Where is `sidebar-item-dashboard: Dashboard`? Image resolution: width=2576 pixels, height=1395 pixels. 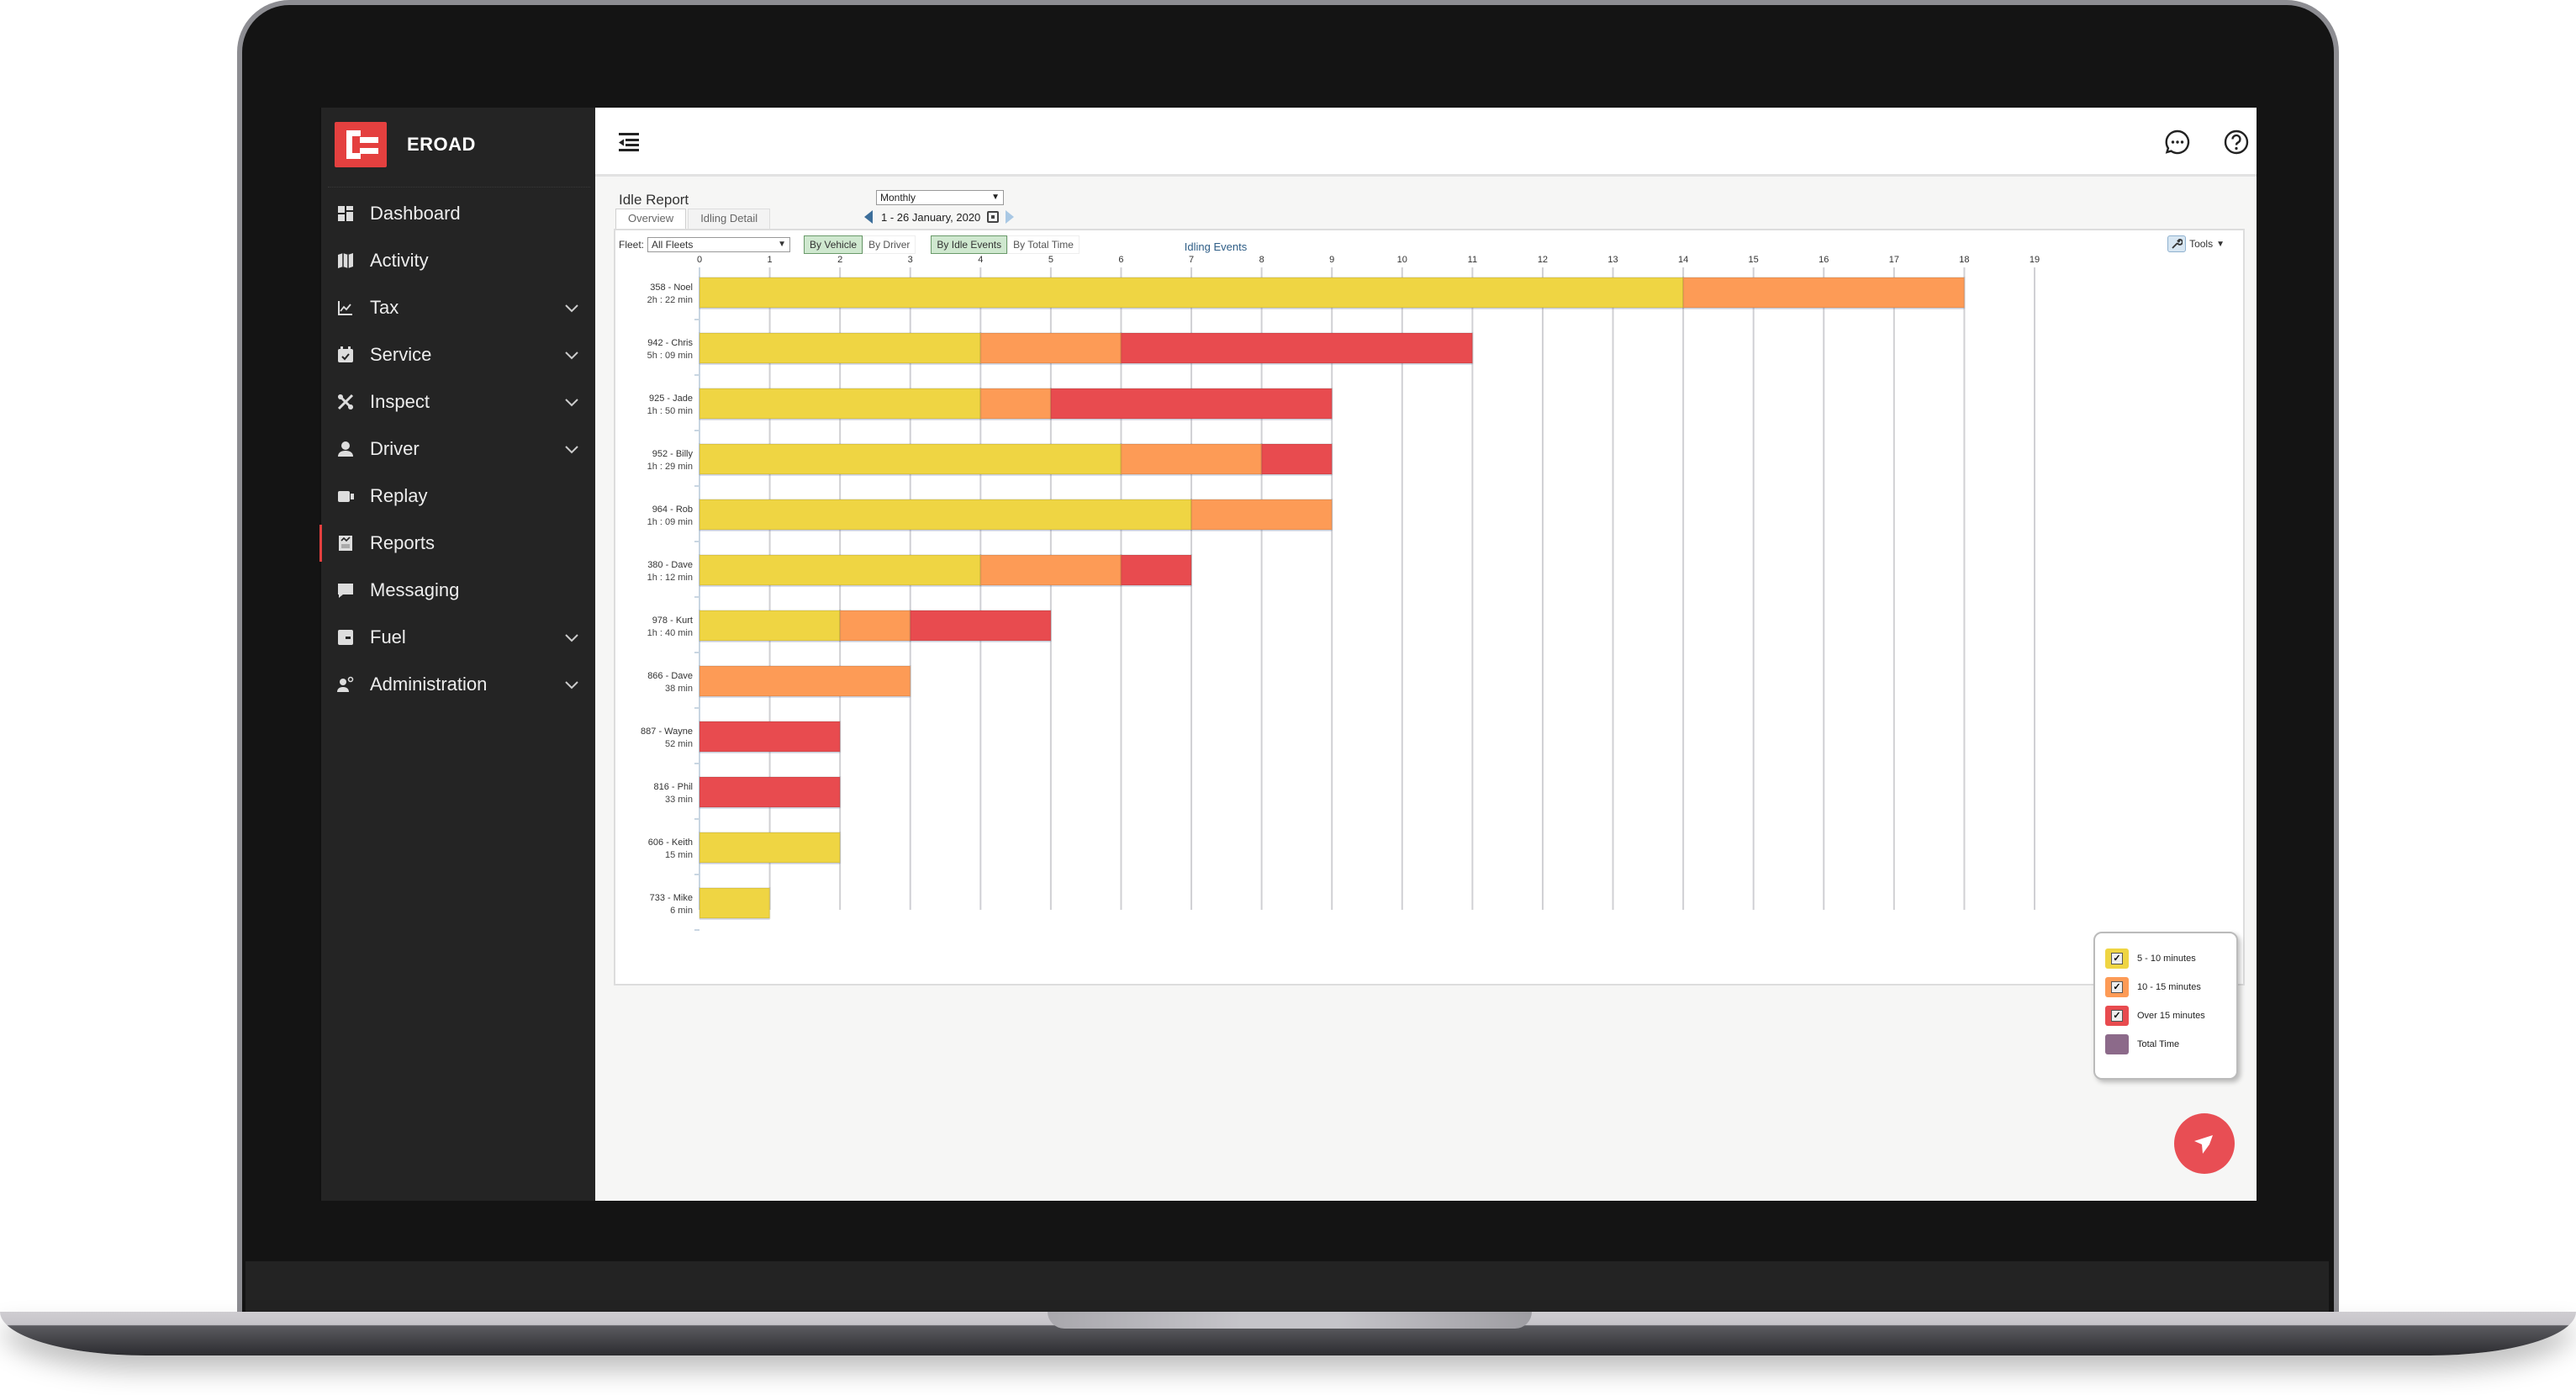
sidebar-item-dashboard: Dashboard is located at coordinates (457, 213).